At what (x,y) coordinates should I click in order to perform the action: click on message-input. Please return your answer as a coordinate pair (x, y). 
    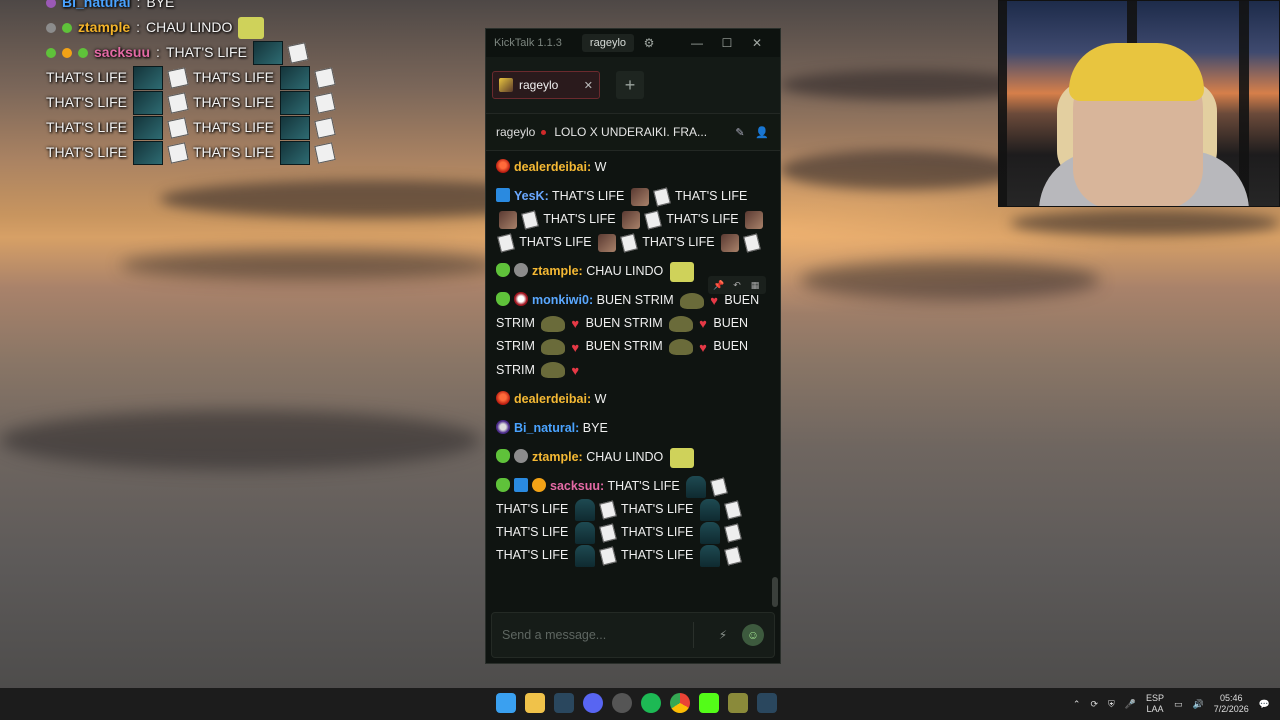
    Looking at the image, I should click on (598, 635).